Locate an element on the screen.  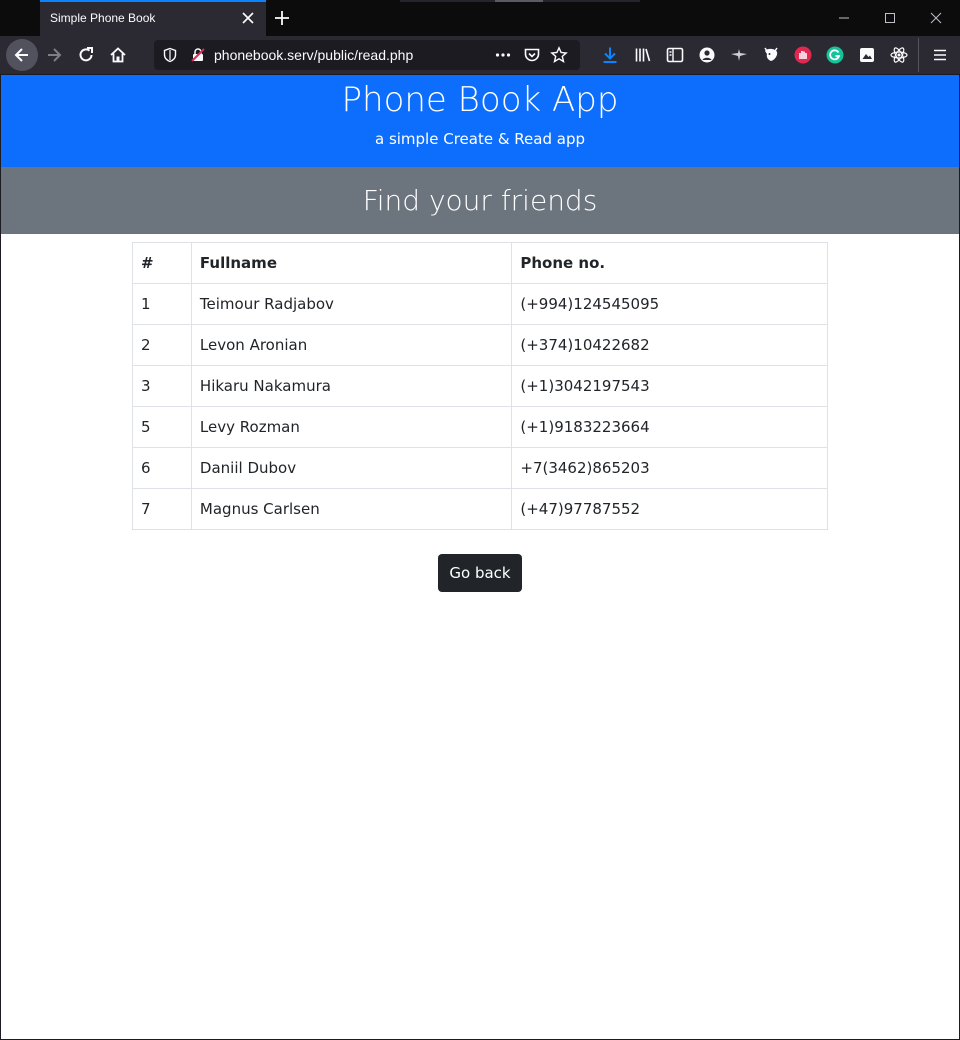
table-row: 3 Hikaru Nakamura (+1)3042197543 is located at coordinates (480, 386).